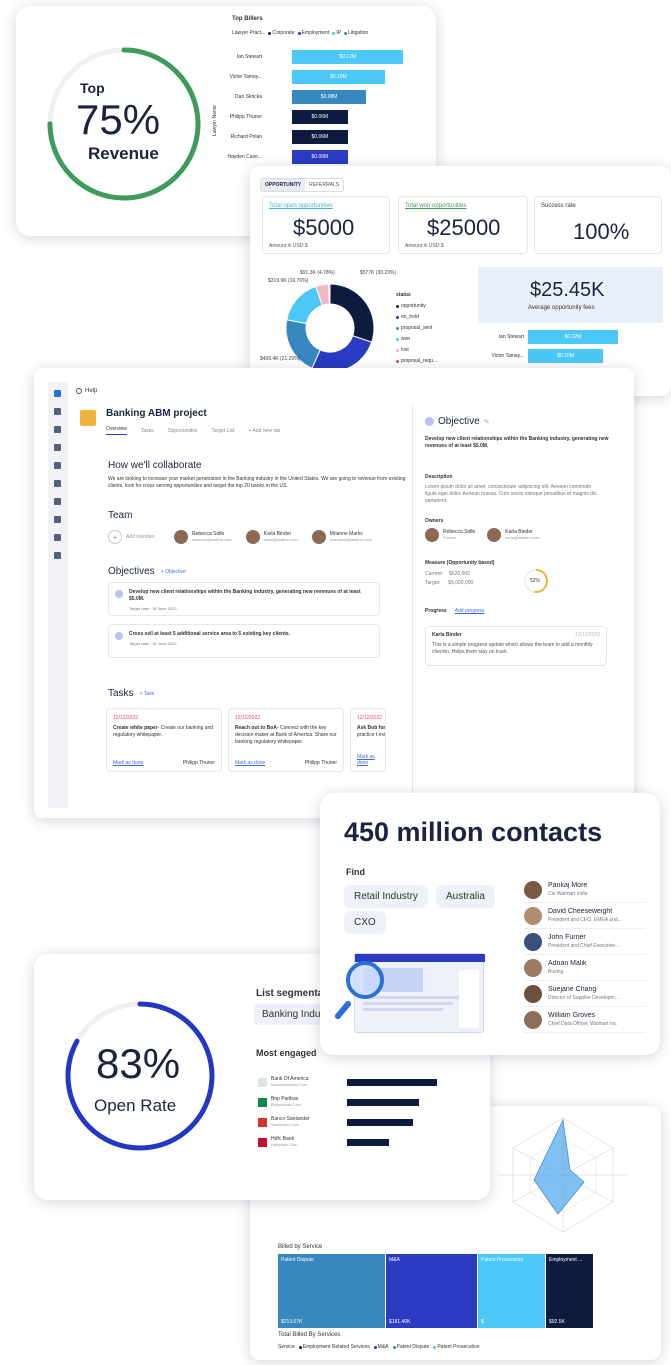 Image resolution: width=671 pixels, height=1365 pixels. Describe the element at coordinates (329, 294) in the screenshot. I see `donut-slice-proposal_requ` at that location.